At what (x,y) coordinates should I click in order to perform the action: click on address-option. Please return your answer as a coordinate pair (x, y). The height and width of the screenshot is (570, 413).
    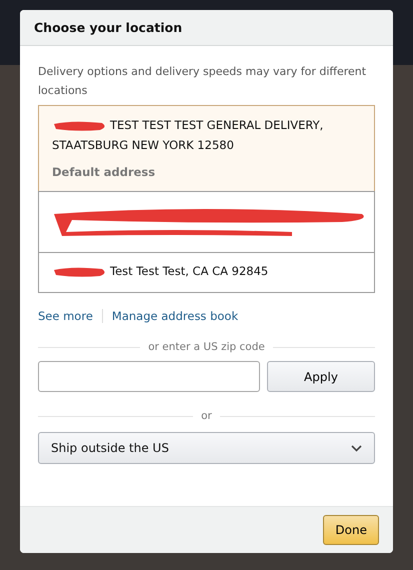
    Looking at the image, I should click on (206, 222).